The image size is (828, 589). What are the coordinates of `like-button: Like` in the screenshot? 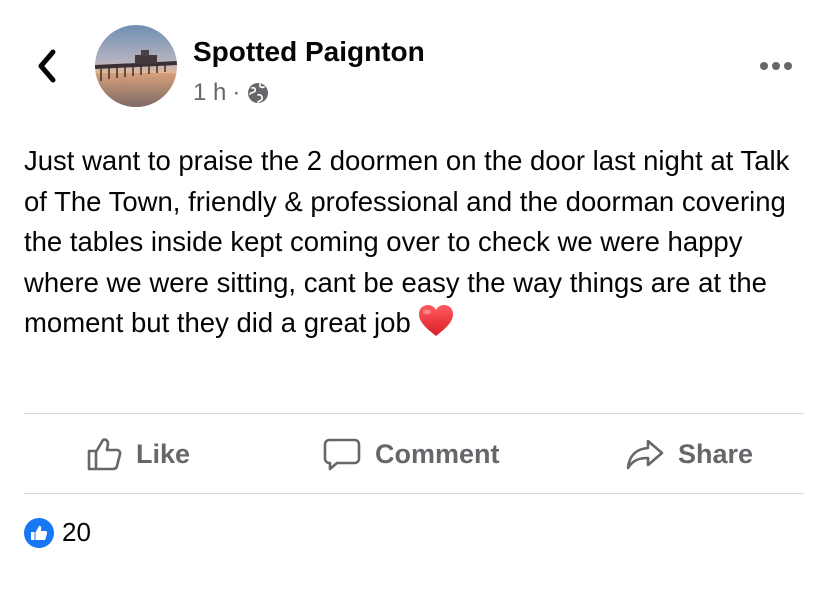 It's located at (138, 454).